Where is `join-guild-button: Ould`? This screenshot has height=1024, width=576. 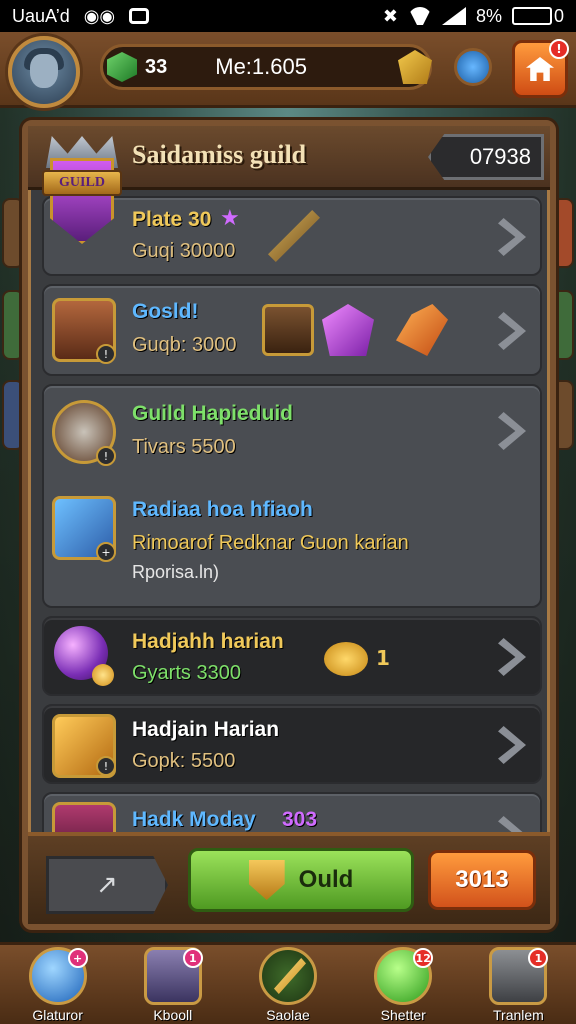
join-guild-button: Ould is located at coordinates (301, 880).